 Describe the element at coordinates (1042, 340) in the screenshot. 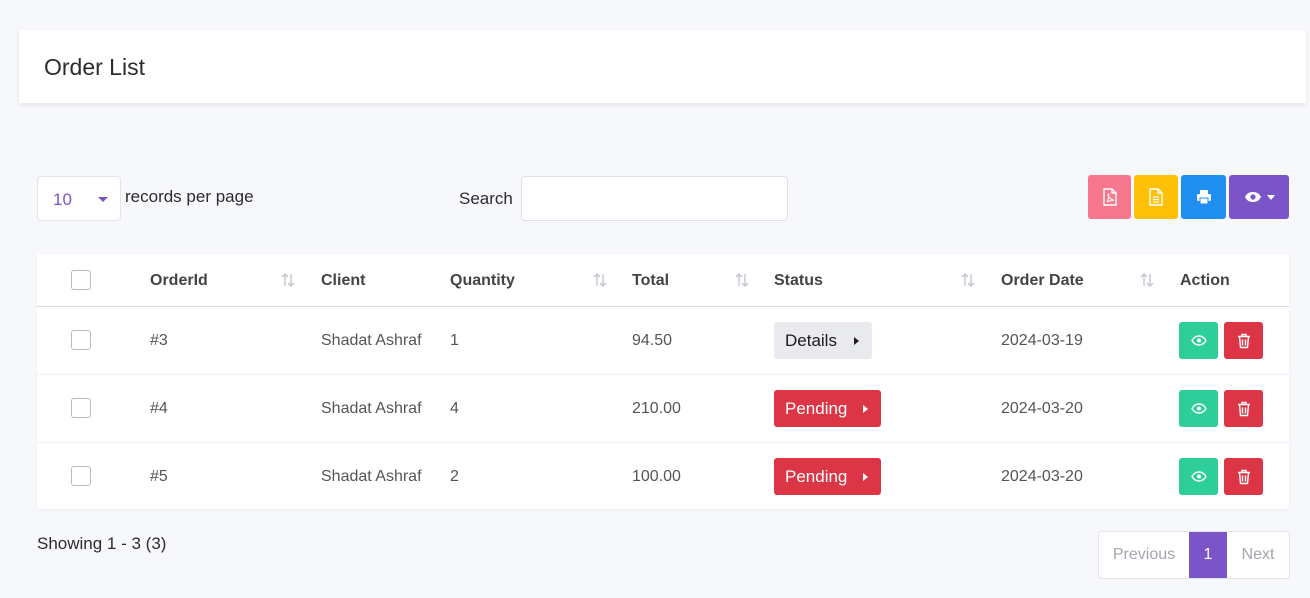

I see `order-date-cell: 2024-03-19` at that location.